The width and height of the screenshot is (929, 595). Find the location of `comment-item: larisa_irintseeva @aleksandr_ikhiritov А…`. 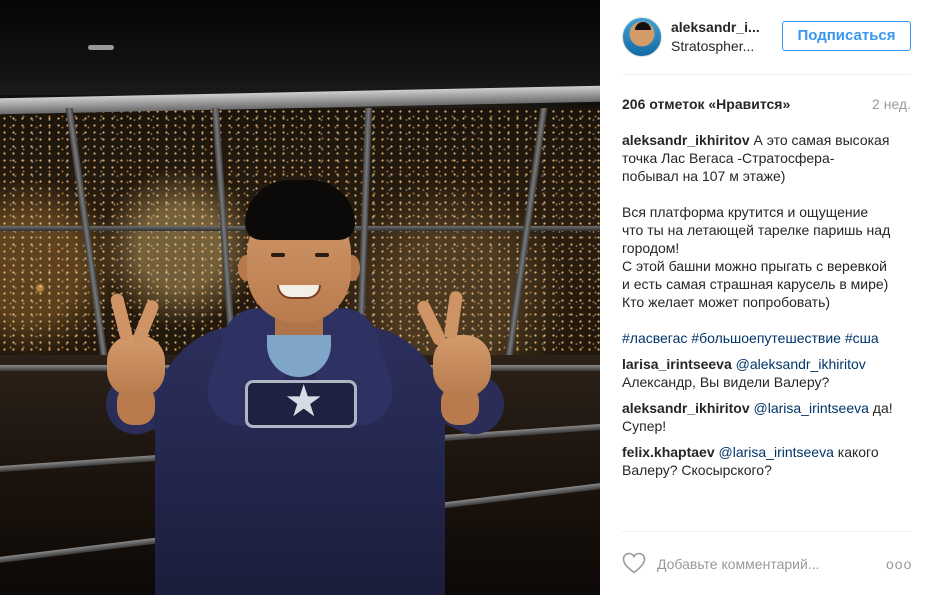

comment-item: larisa_irintseeva @aleksandr_ikhiritov А… is located at coordinates (767, 373).